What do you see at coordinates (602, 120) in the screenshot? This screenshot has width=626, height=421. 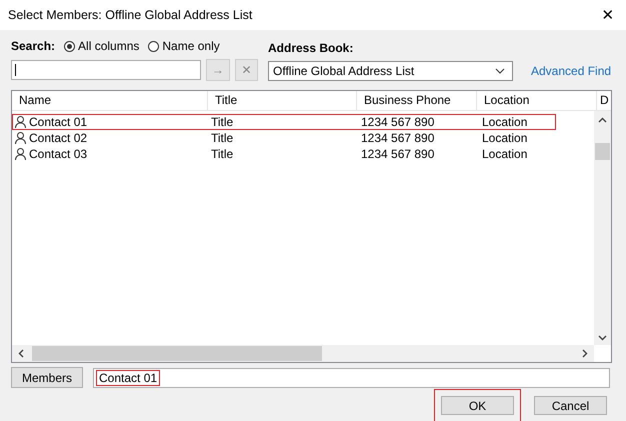 I see `chevron-up-icon` at bounding box center [602, 120].